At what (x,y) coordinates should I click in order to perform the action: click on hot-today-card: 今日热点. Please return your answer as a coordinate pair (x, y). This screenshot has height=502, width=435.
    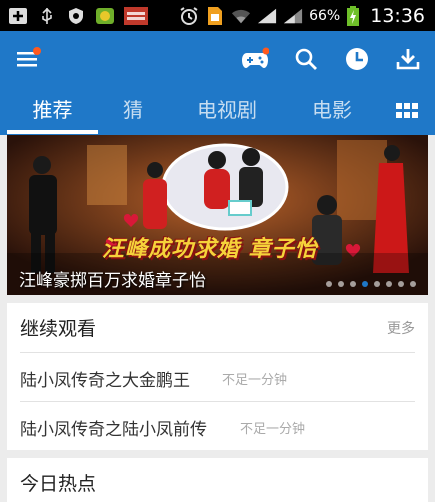
    Looking at the image, I should click on (217, 480).